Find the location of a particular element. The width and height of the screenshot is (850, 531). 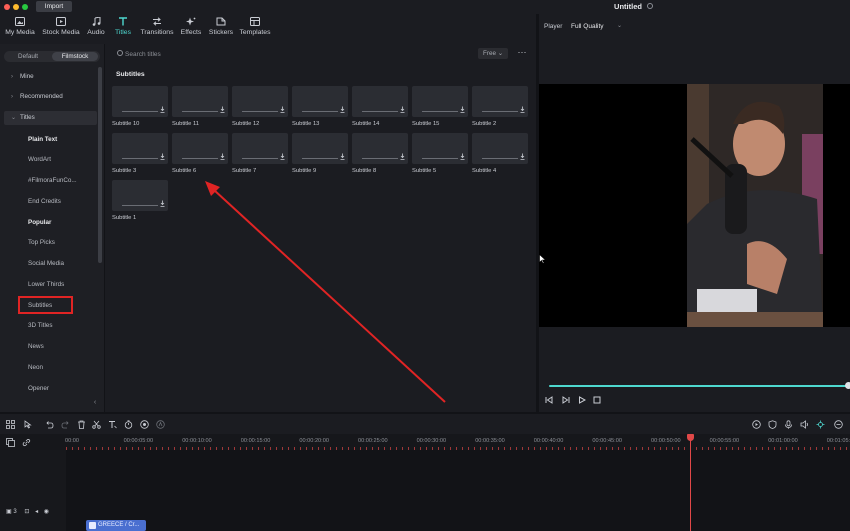

sidebar-item-end-credits: End Credits is located at coordinates (63, 201).